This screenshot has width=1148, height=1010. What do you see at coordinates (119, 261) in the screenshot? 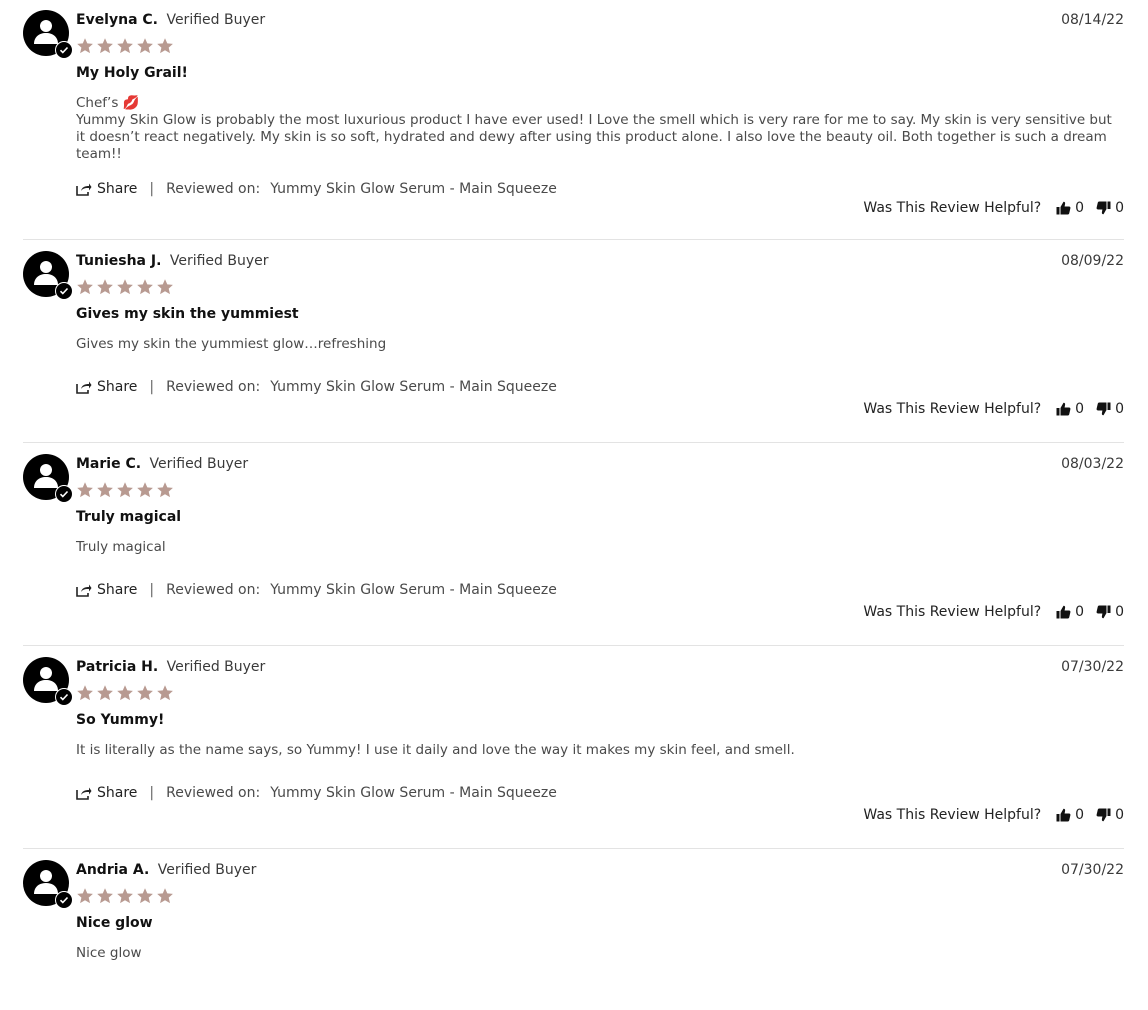
I see `reviewer-name: Tuniesha J.` at bounding box center [119, 261].